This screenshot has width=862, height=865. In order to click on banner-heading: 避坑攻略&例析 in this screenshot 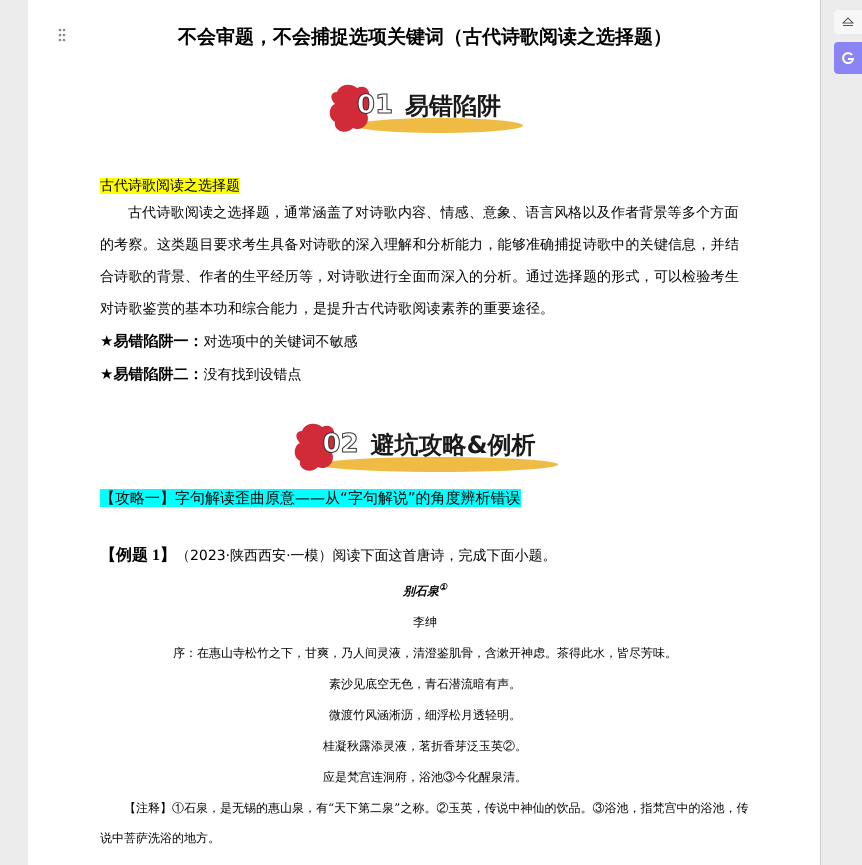, I will do `click(453, 445)`.